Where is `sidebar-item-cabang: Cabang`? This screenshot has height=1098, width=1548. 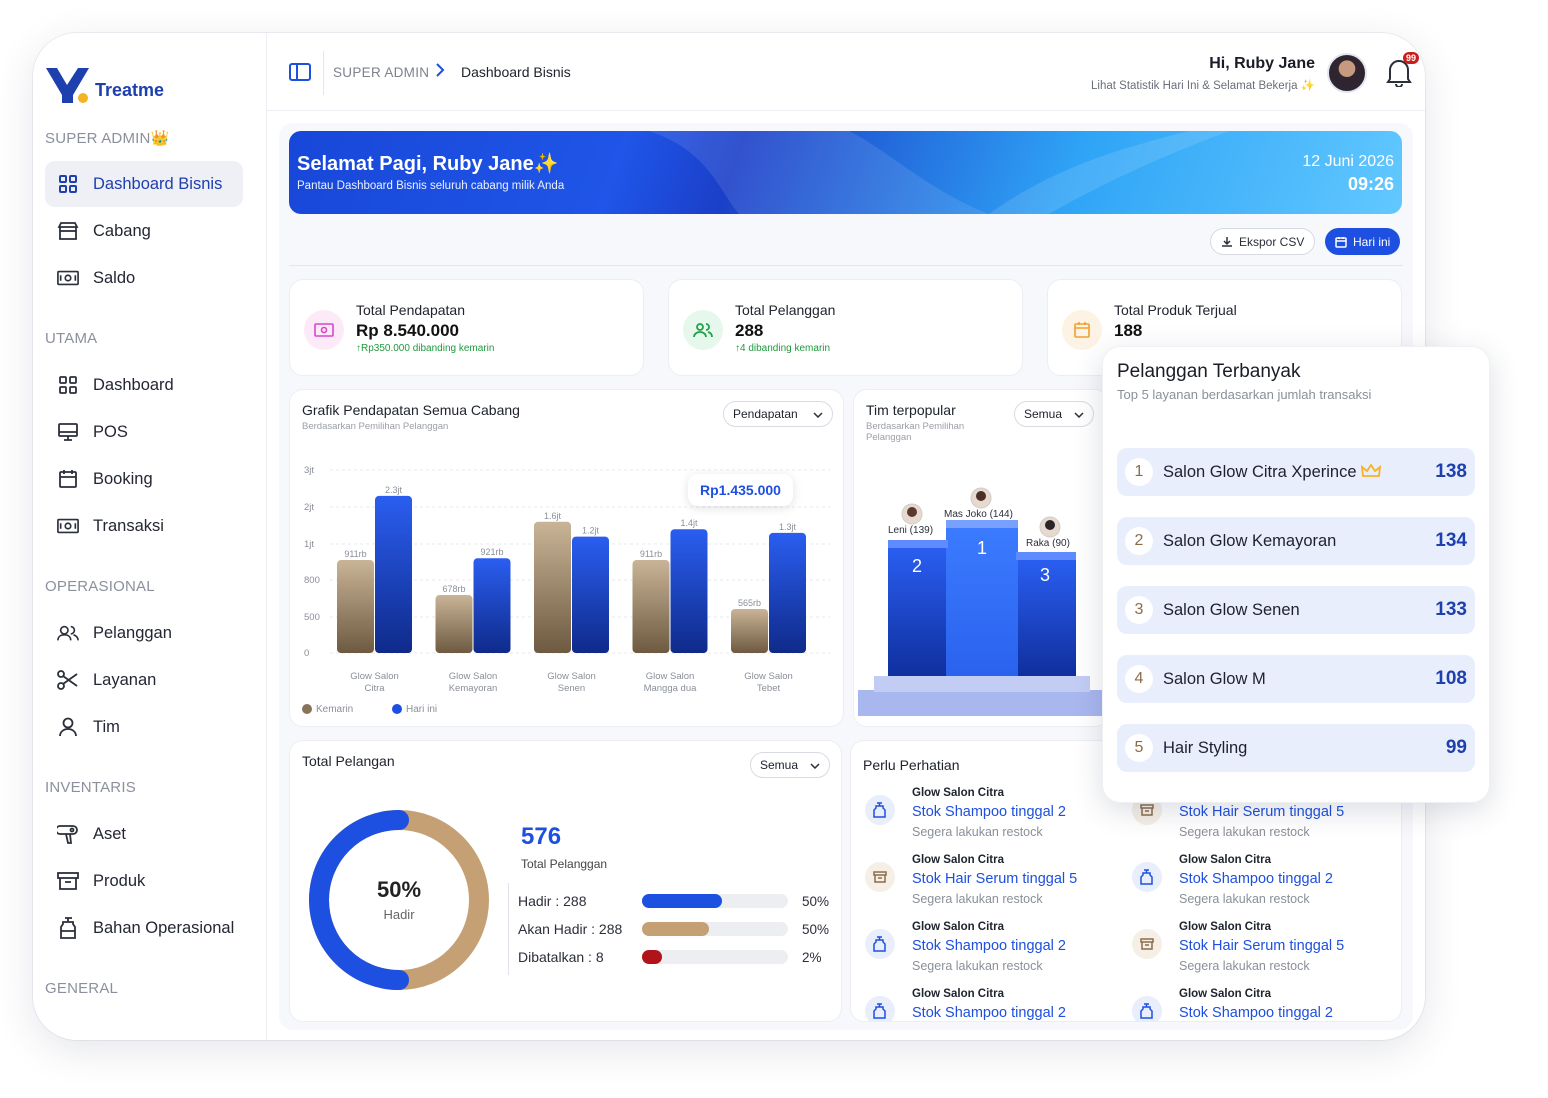
sidebar-item-cabang: Cabang is located at coordinates (144, 231).